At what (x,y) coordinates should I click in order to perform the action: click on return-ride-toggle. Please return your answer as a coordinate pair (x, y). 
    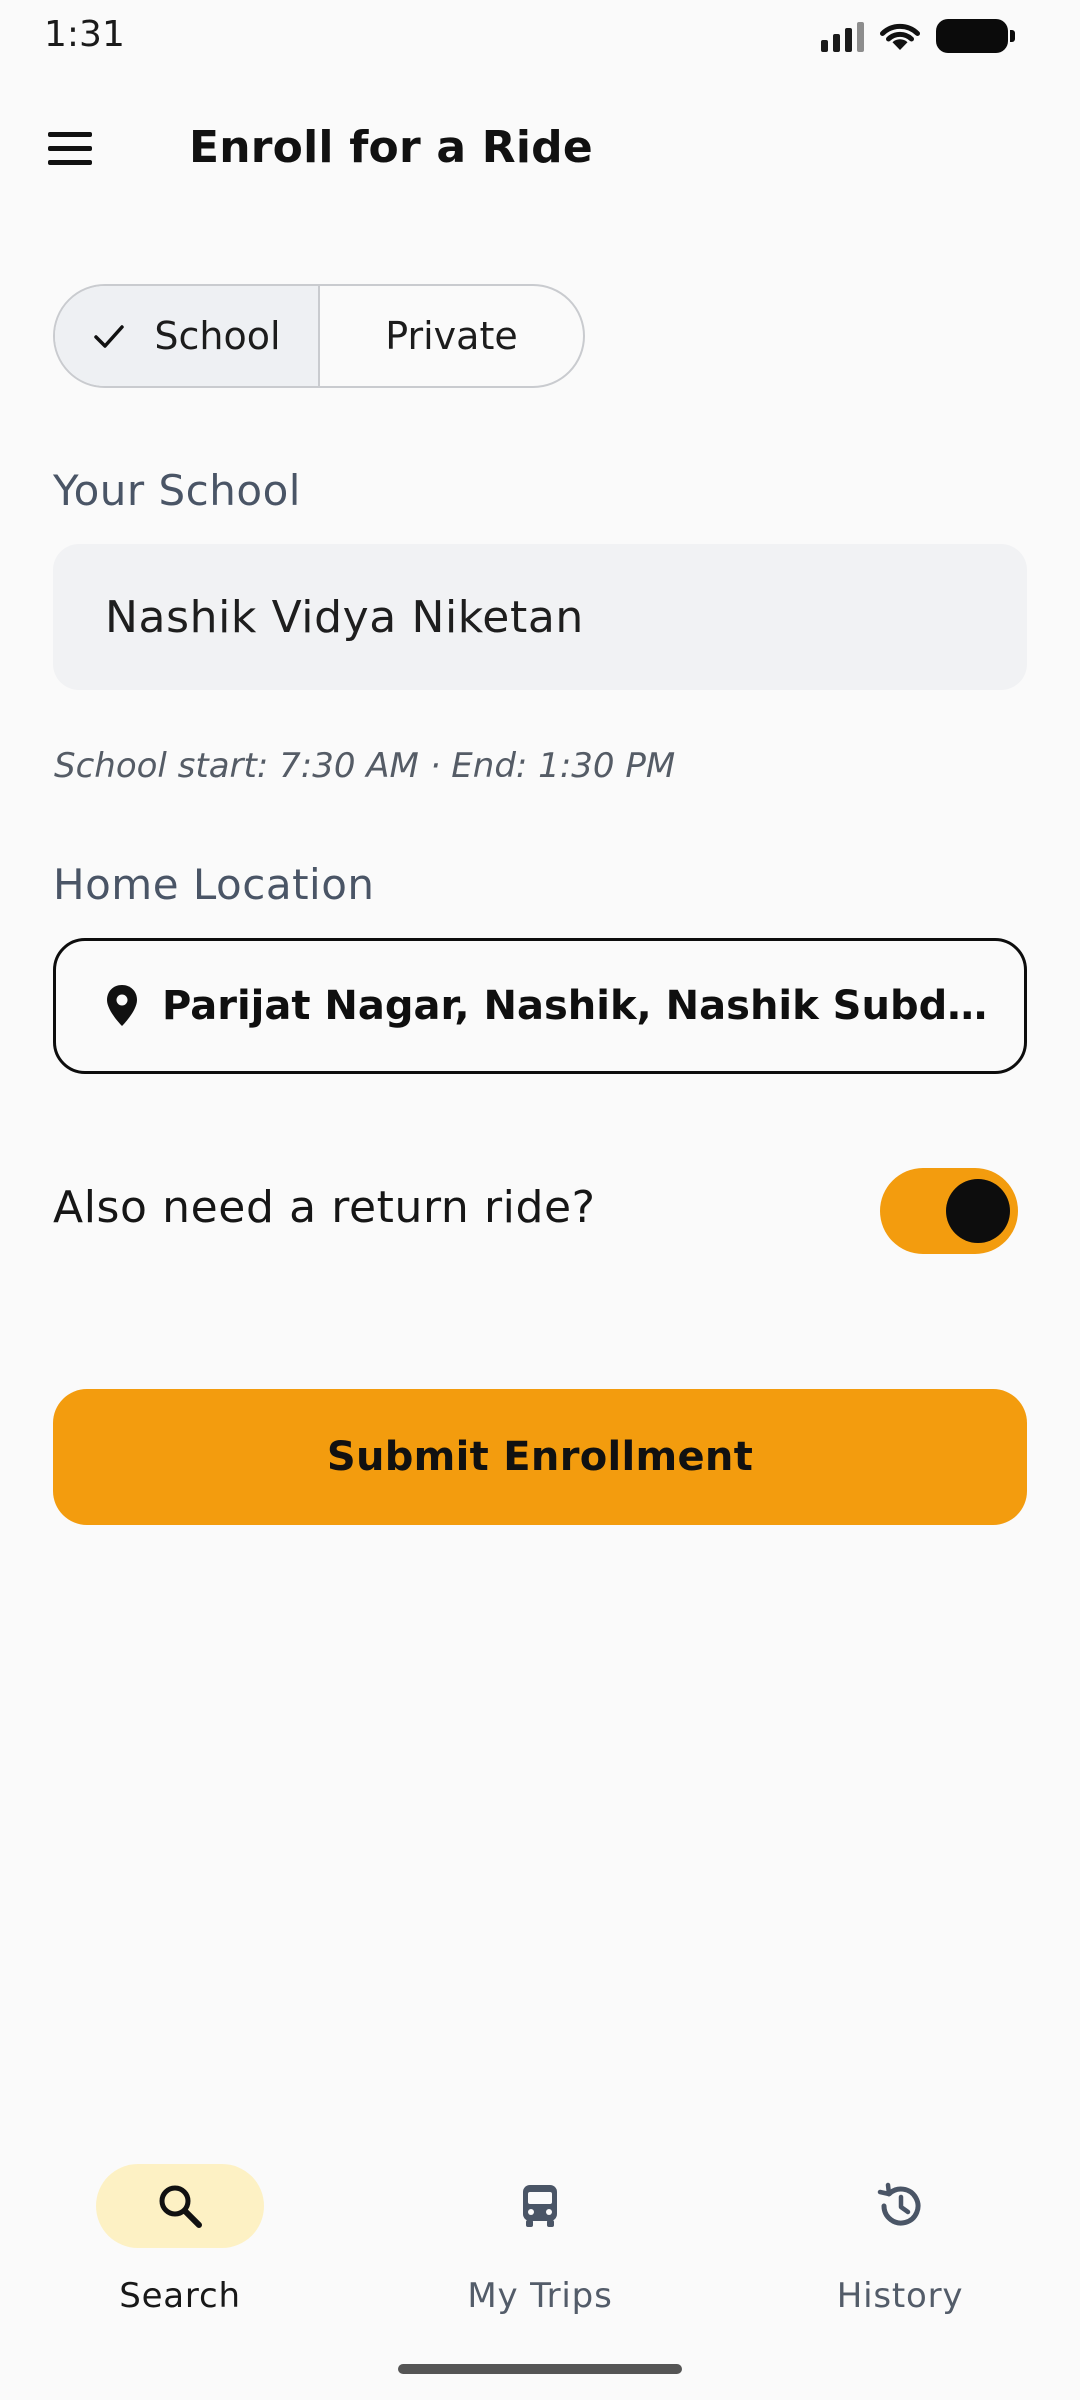
    Looking at the image, I should click on (949, 1211).